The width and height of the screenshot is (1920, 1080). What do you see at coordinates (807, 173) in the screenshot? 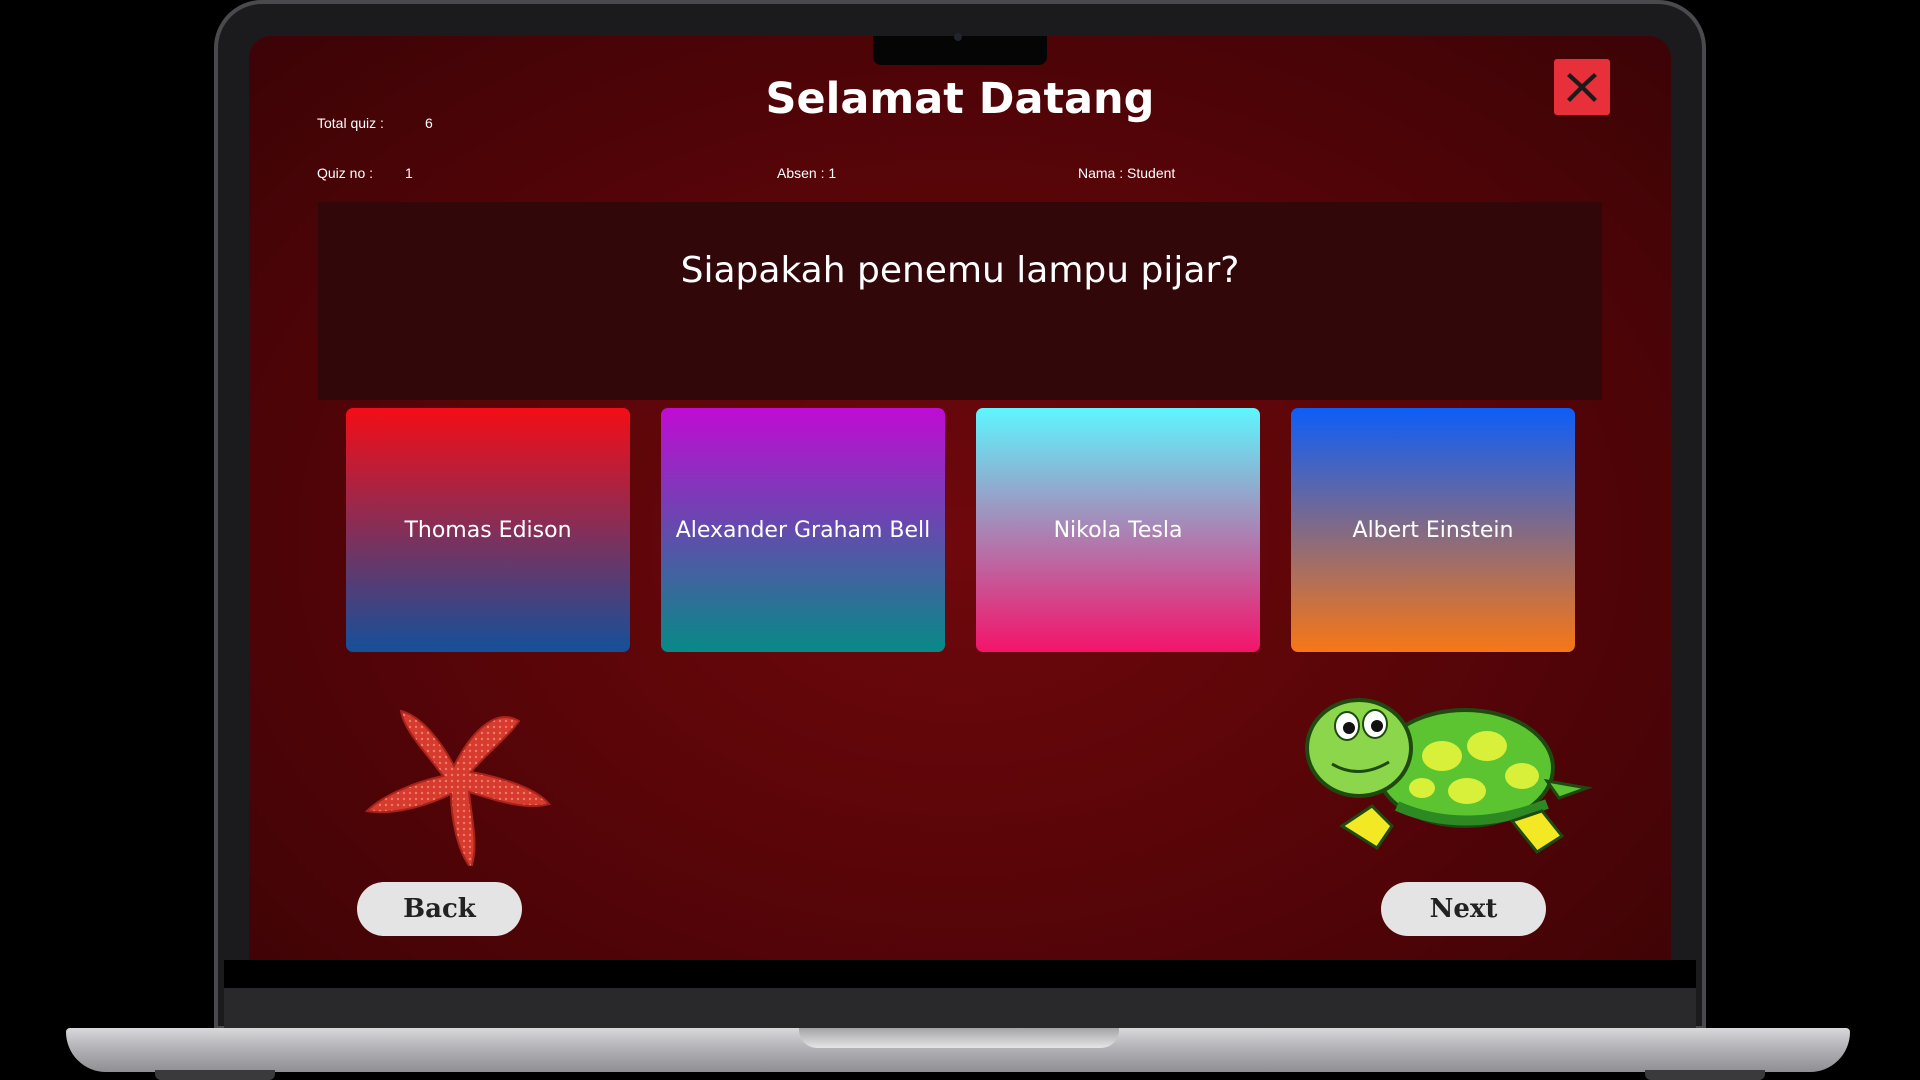
I see `absen-text: Absen : 1` at bounding box center [807, 173].